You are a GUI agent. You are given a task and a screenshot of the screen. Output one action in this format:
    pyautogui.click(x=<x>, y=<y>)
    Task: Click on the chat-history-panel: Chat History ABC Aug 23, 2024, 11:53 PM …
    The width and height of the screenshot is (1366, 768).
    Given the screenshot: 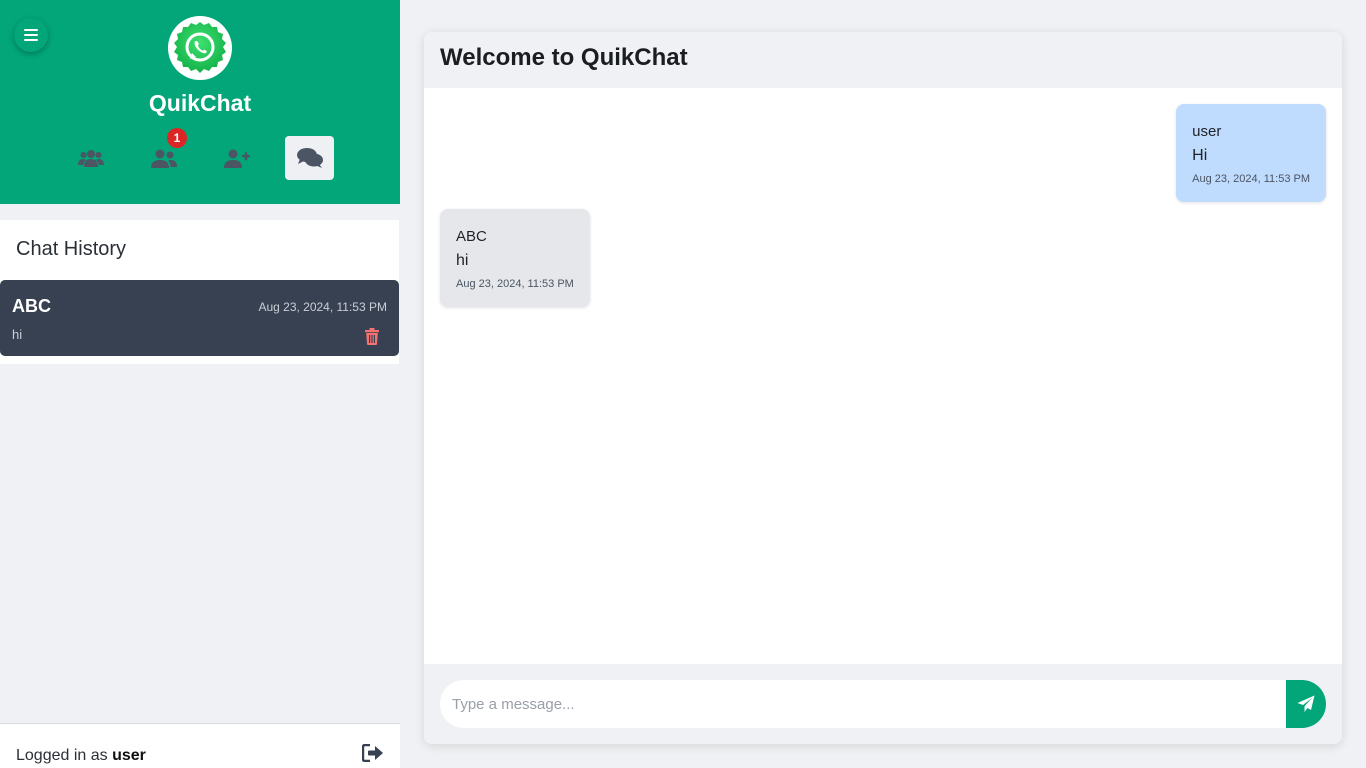 What is the action you would take?
    pyautogui.click(x=199, y=292)
    